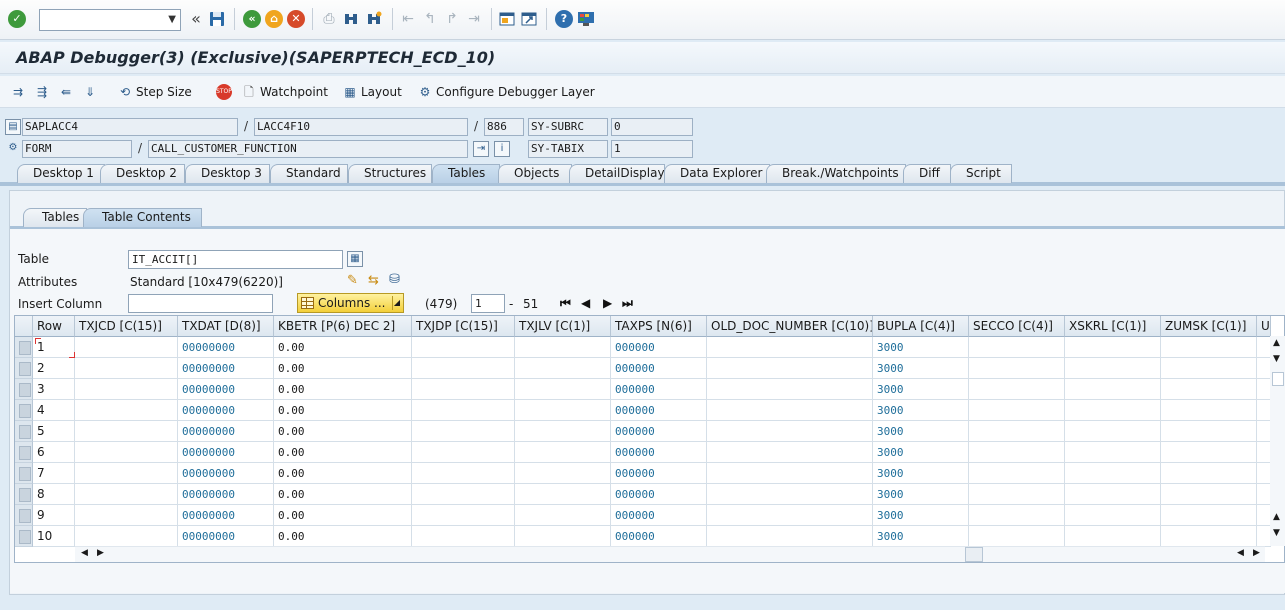  I want to click on first-page-icon: ⇤, so click(408, 19).